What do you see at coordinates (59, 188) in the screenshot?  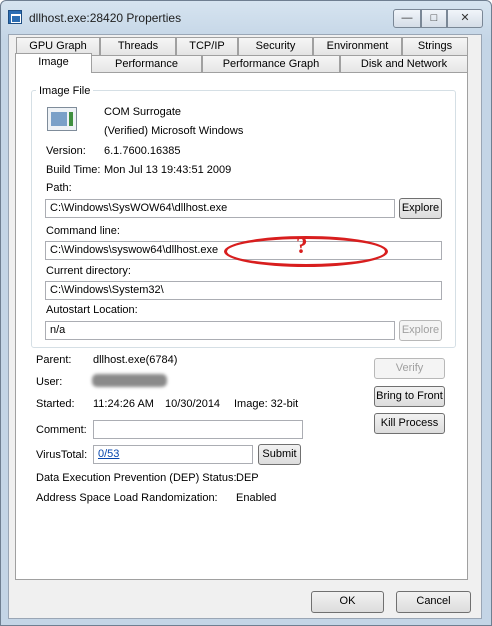 I see `path-label: Path:` at bounding box center [59, 188].